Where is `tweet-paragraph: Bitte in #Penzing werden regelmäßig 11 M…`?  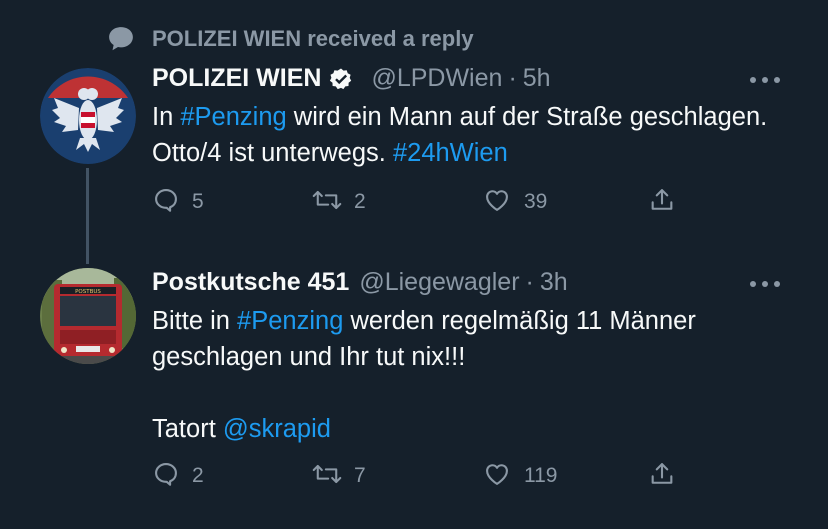
tweet-paragraph: Bitte in #Penzing werden regelmäßig 11 M… is located at coordinates (452, 339).